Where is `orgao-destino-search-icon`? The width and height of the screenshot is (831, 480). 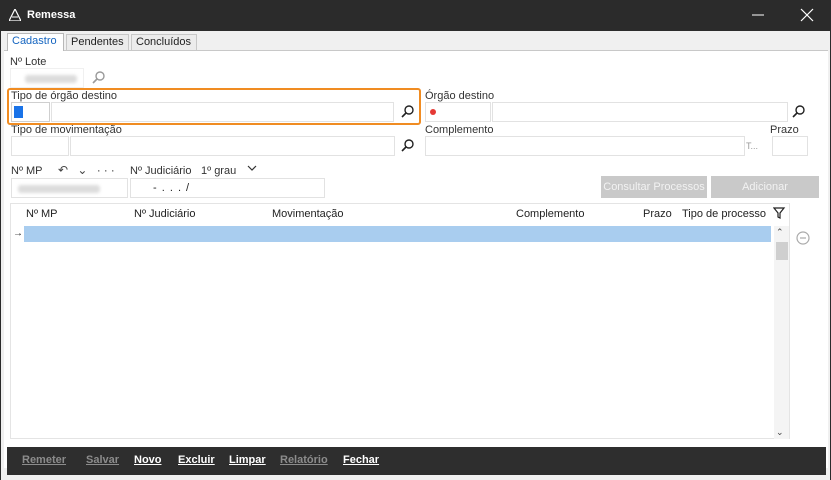 orgao-destino-search-icon is located at coordinates (799, 111).